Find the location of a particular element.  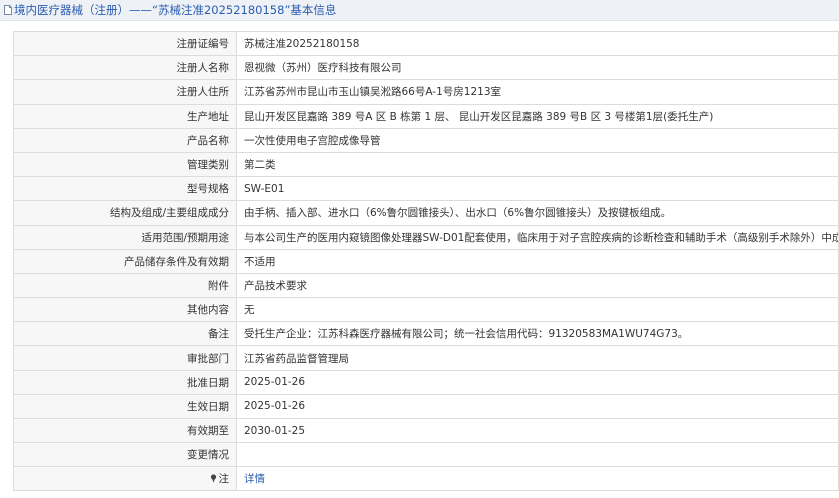

field-value is located at coordinates (537, 455).